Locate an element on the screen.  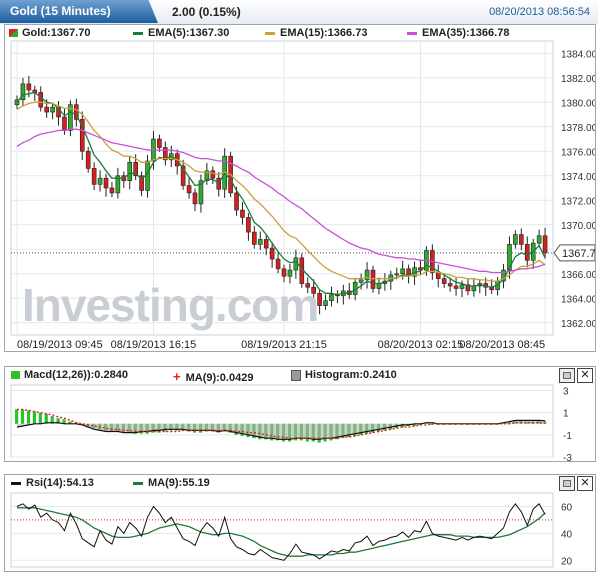
last-update-datetime: 08/20/2013 08:56:54 is located at coordinates (539, 12).